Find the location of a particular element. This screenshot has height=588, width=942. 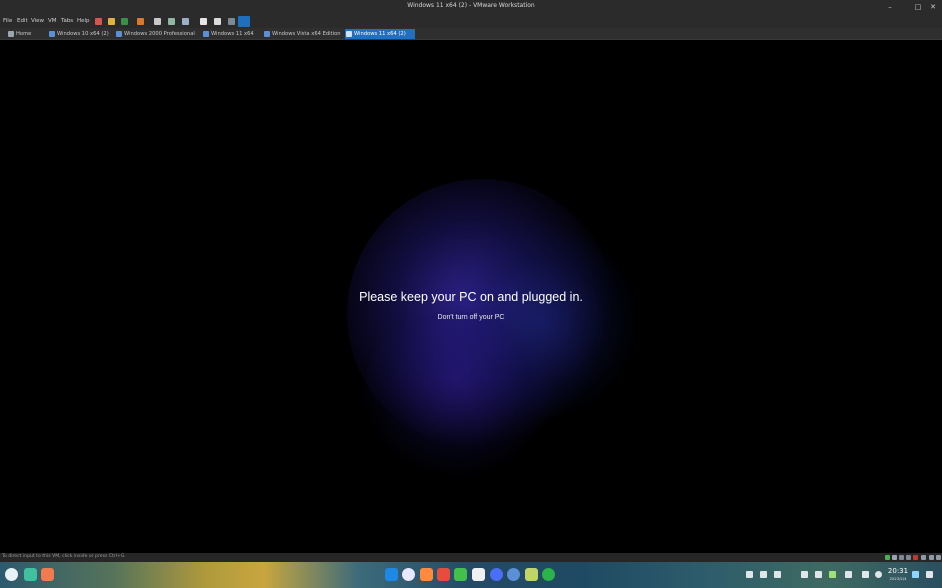

image-editor-icon is located at coordinates (531, 574).